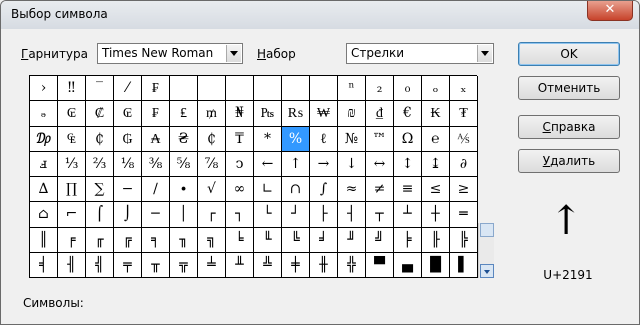  What do you see at coordinates (170, 53) in the screenshot?
I see `font-select: Times New Roman` at bounding box center [170, 53].